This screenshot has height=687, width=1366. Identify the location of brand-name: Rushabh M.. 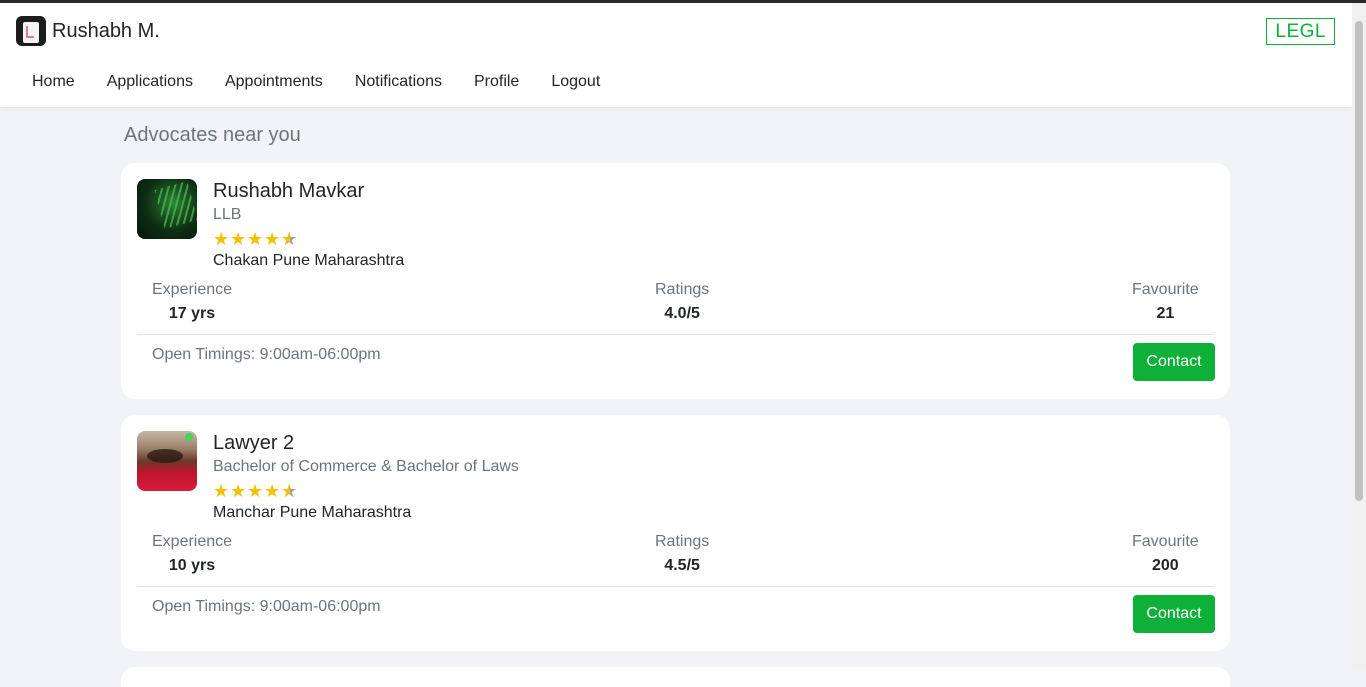
(106, 30).